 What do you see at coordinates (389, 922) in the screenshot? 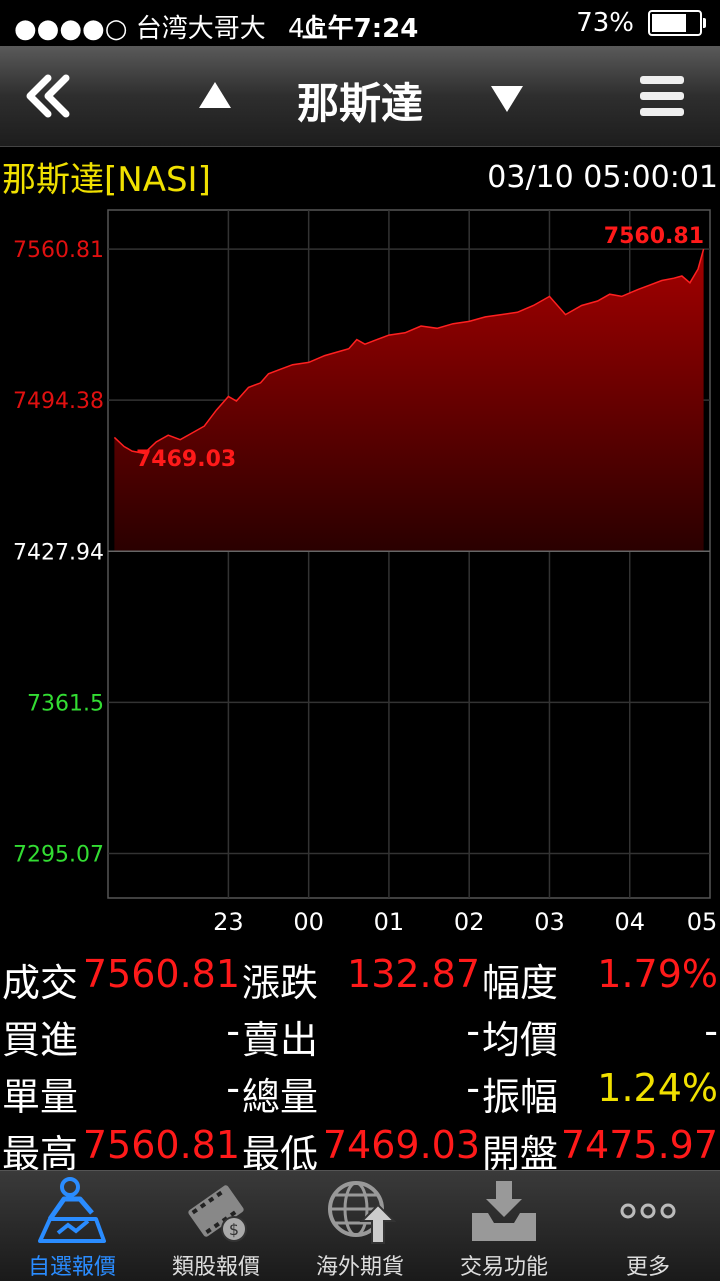
I see `x-tick-label: 01` at bounding box center [389, 922].